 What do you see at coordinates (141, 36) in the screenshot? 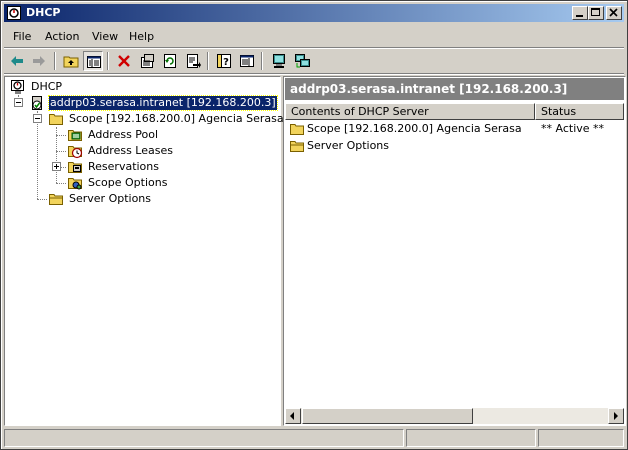
I see `menu-help: Help` at bounding box center [141, 36].